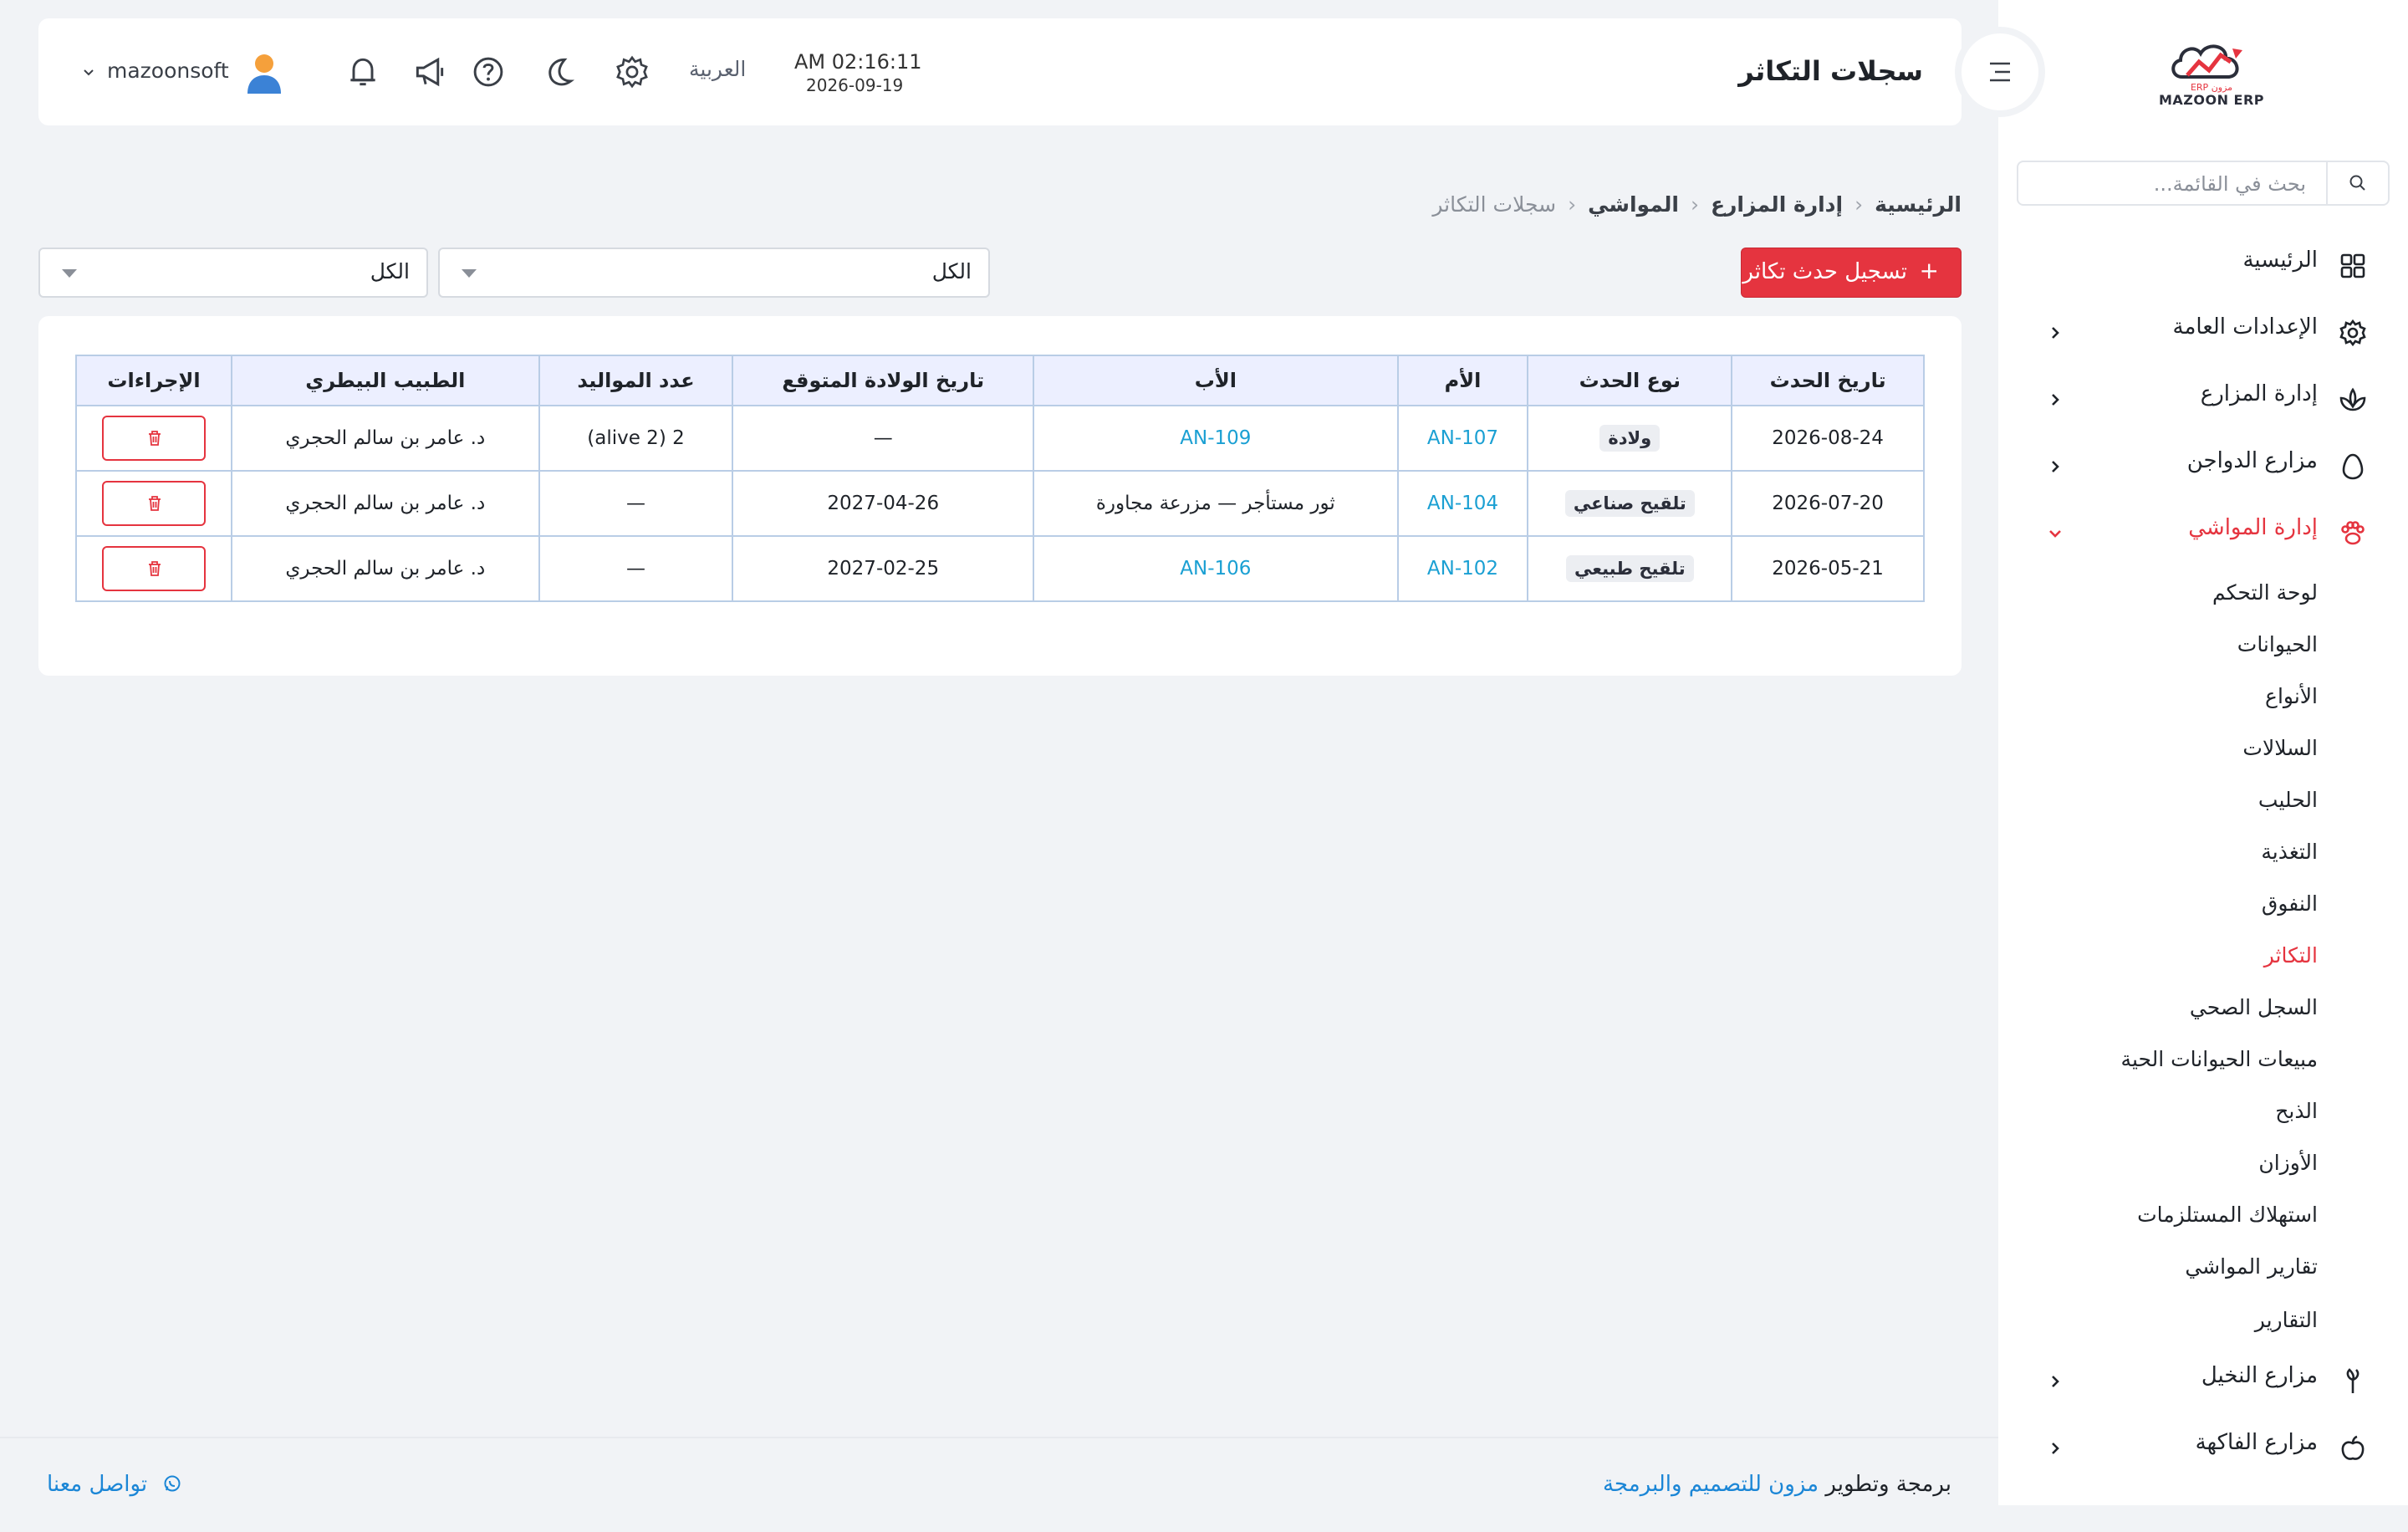  I want to click on whatsapp-icon, so click(173, 1483).